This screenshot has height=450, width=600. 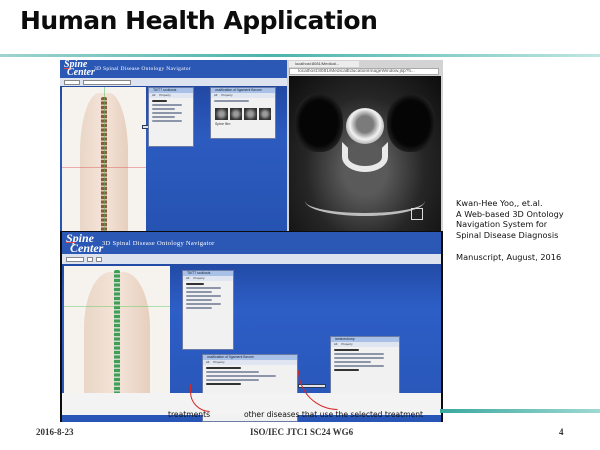 What do you see at coordinates (365, 126) in the screenshot?
I see `vertebral-body` at bounding box center [365, 126].